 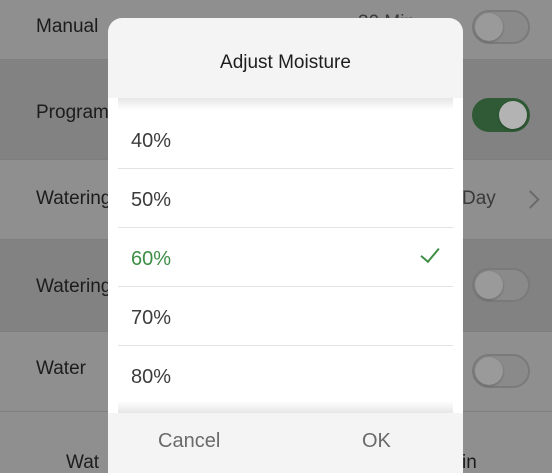 I want to click on option-60: 60%, so click(x=285, y=257).